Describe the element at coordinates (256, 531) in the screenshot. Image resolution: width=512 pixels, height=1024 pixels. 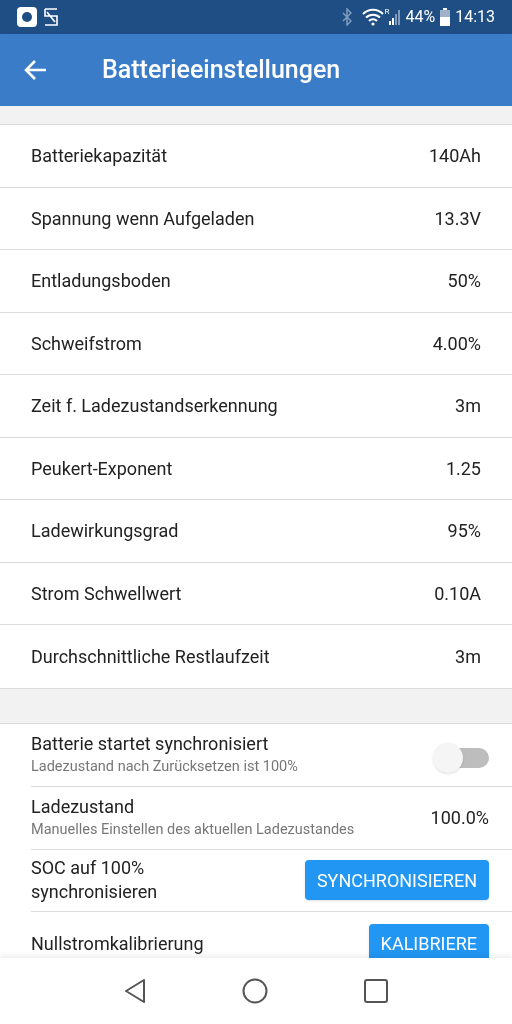
I see `setting-row: Ladewirkungsgrad 95%` at that location.